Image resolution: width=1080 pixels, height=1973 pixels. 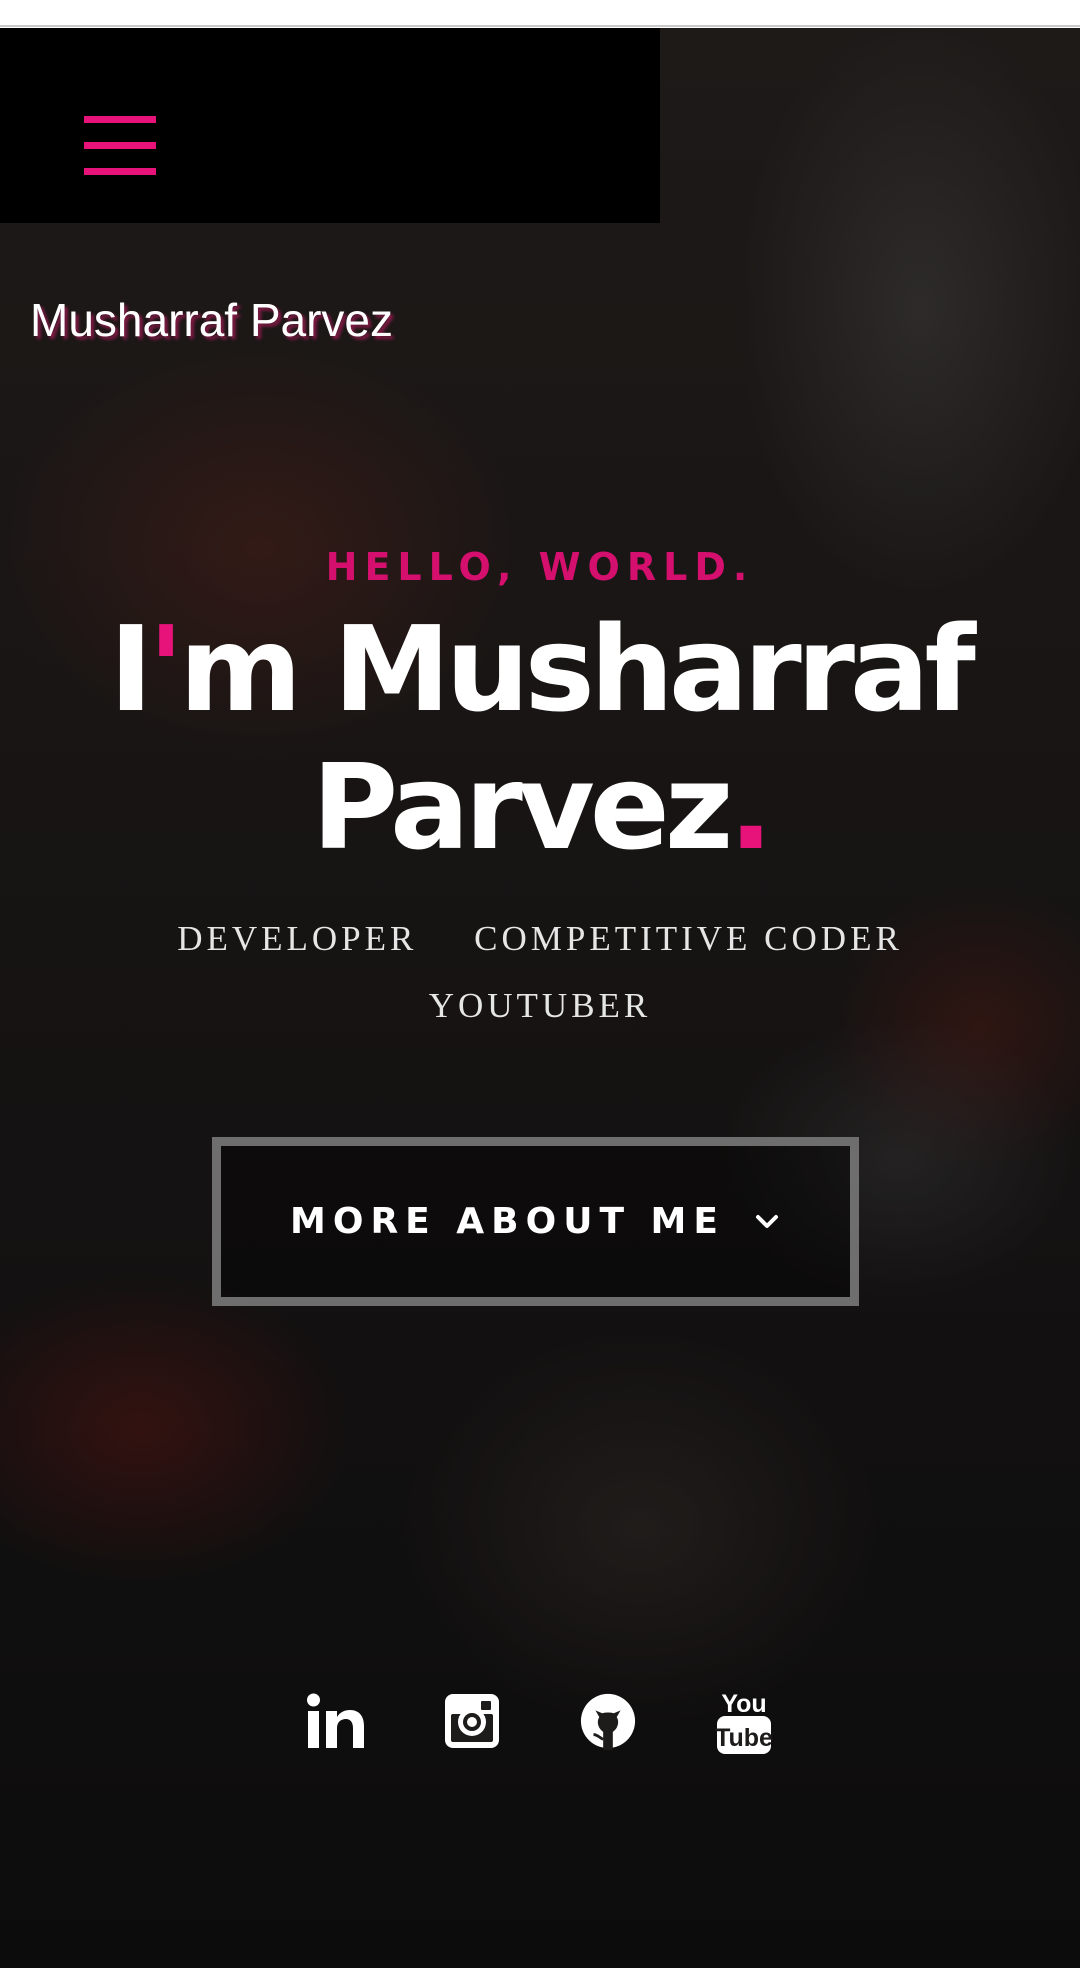 What do you see at coordinates (744, 1722) in the screenshot?
I see `youtube-icon: You Tube` at bounding box center [744, 1722].